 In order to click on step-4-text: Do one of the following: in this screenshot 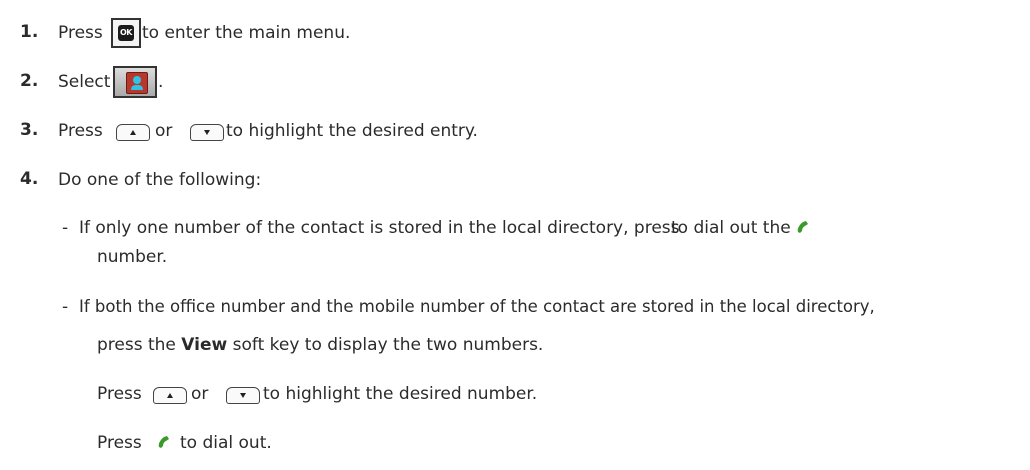, I will do `click(160, 180)`.